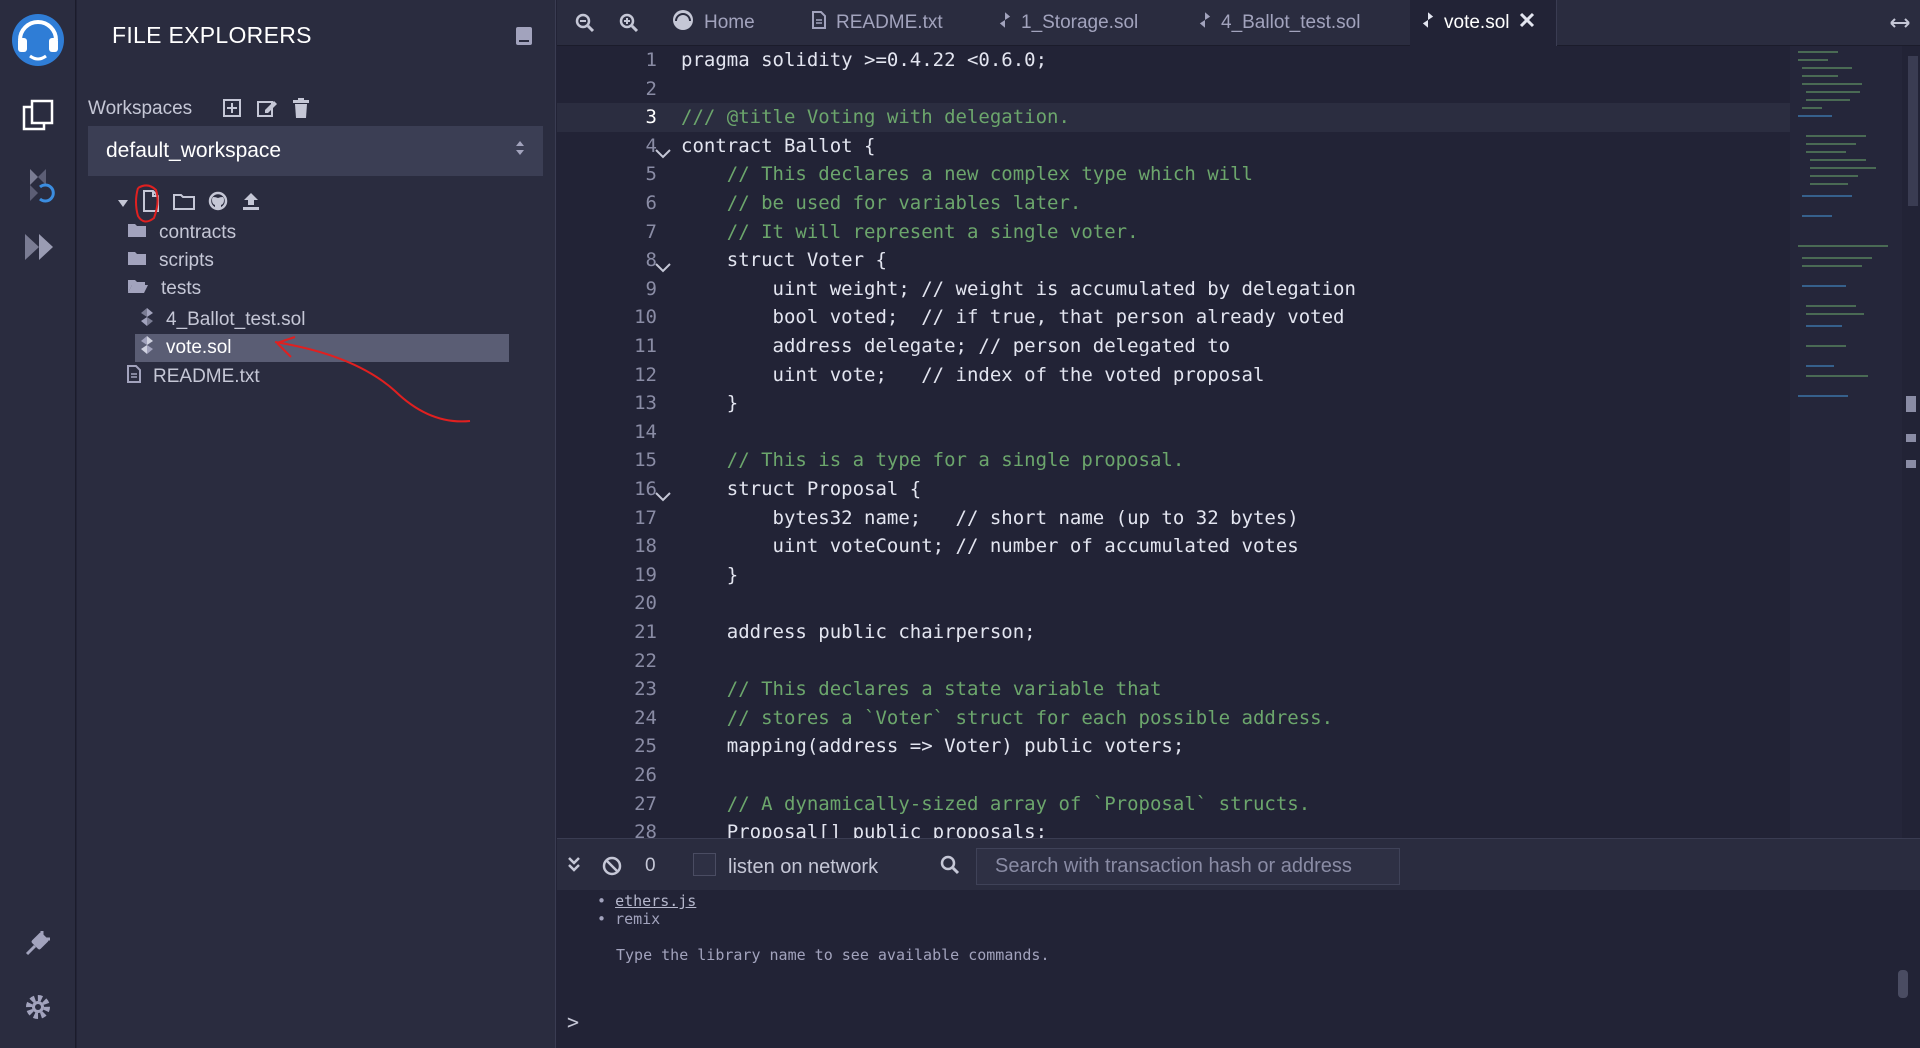  What do you see at coordinates (194, 150) in the screenshot?
I see `workspace-selected-value: default_workspace` at bounding box center [194, 150].